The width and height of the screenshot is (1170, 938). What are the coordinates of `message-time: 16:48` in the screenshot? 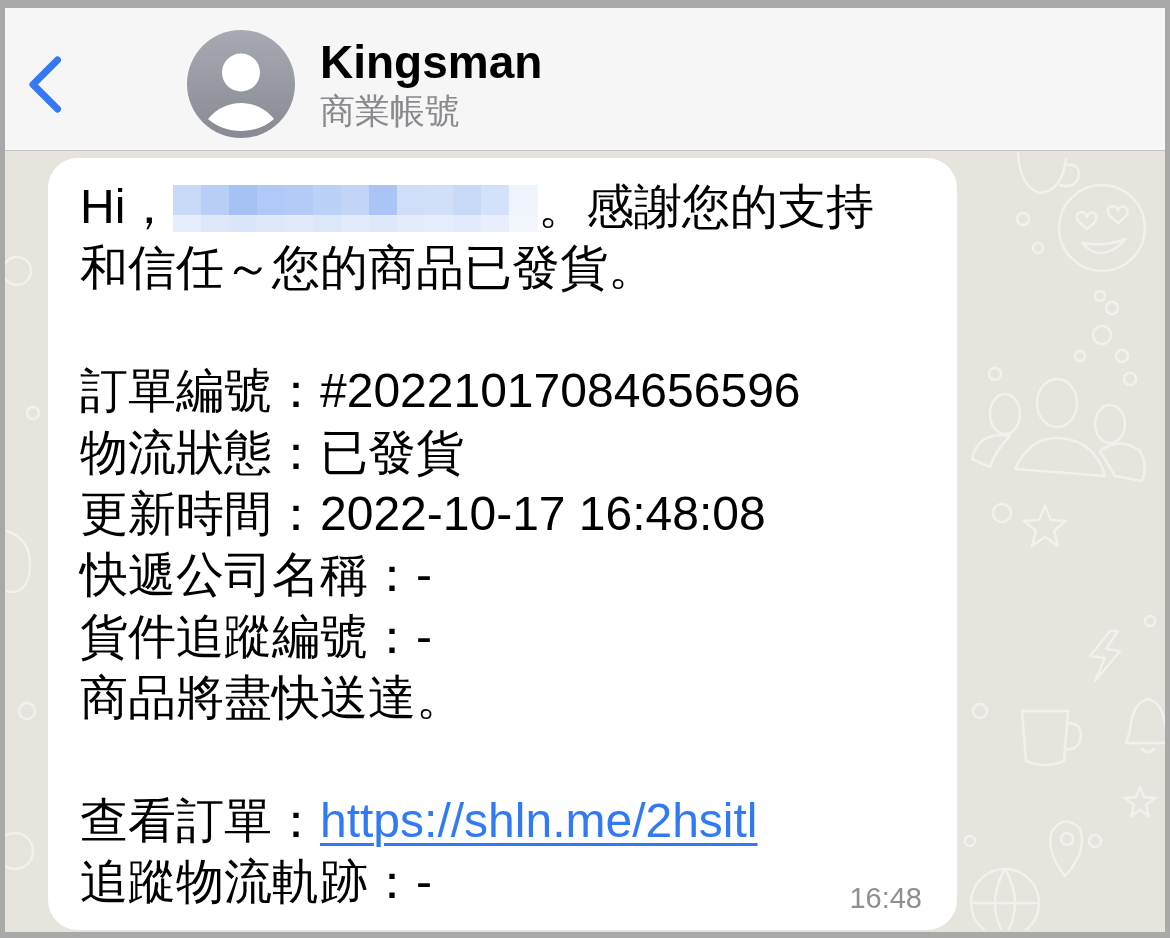 It's located at (885, 897).